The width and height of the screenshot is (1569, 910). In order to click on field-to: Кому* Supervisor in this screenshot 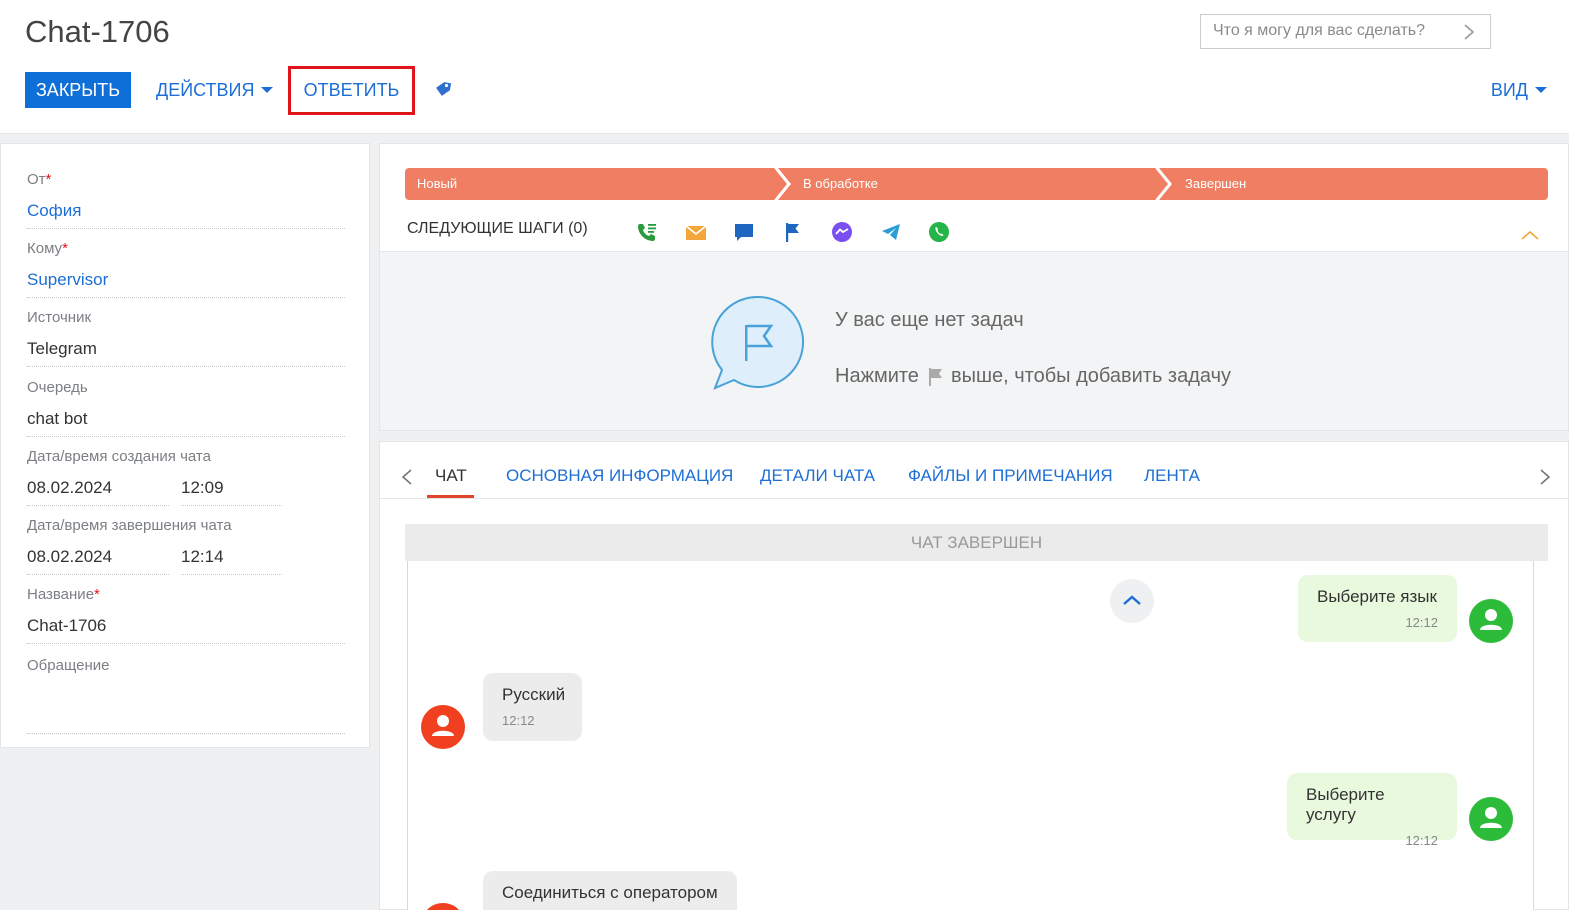, I will do `click(186, 269)`.